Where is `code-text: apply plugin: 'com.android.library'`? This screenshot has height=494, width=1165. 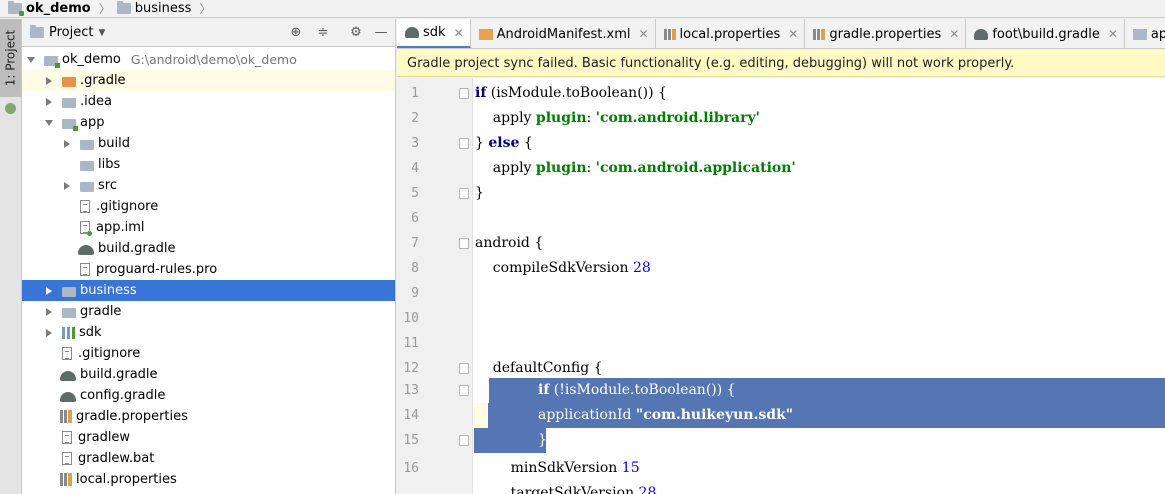
code-text: apply plugin: 'com.android.library' is located at coordinates (617, 118).